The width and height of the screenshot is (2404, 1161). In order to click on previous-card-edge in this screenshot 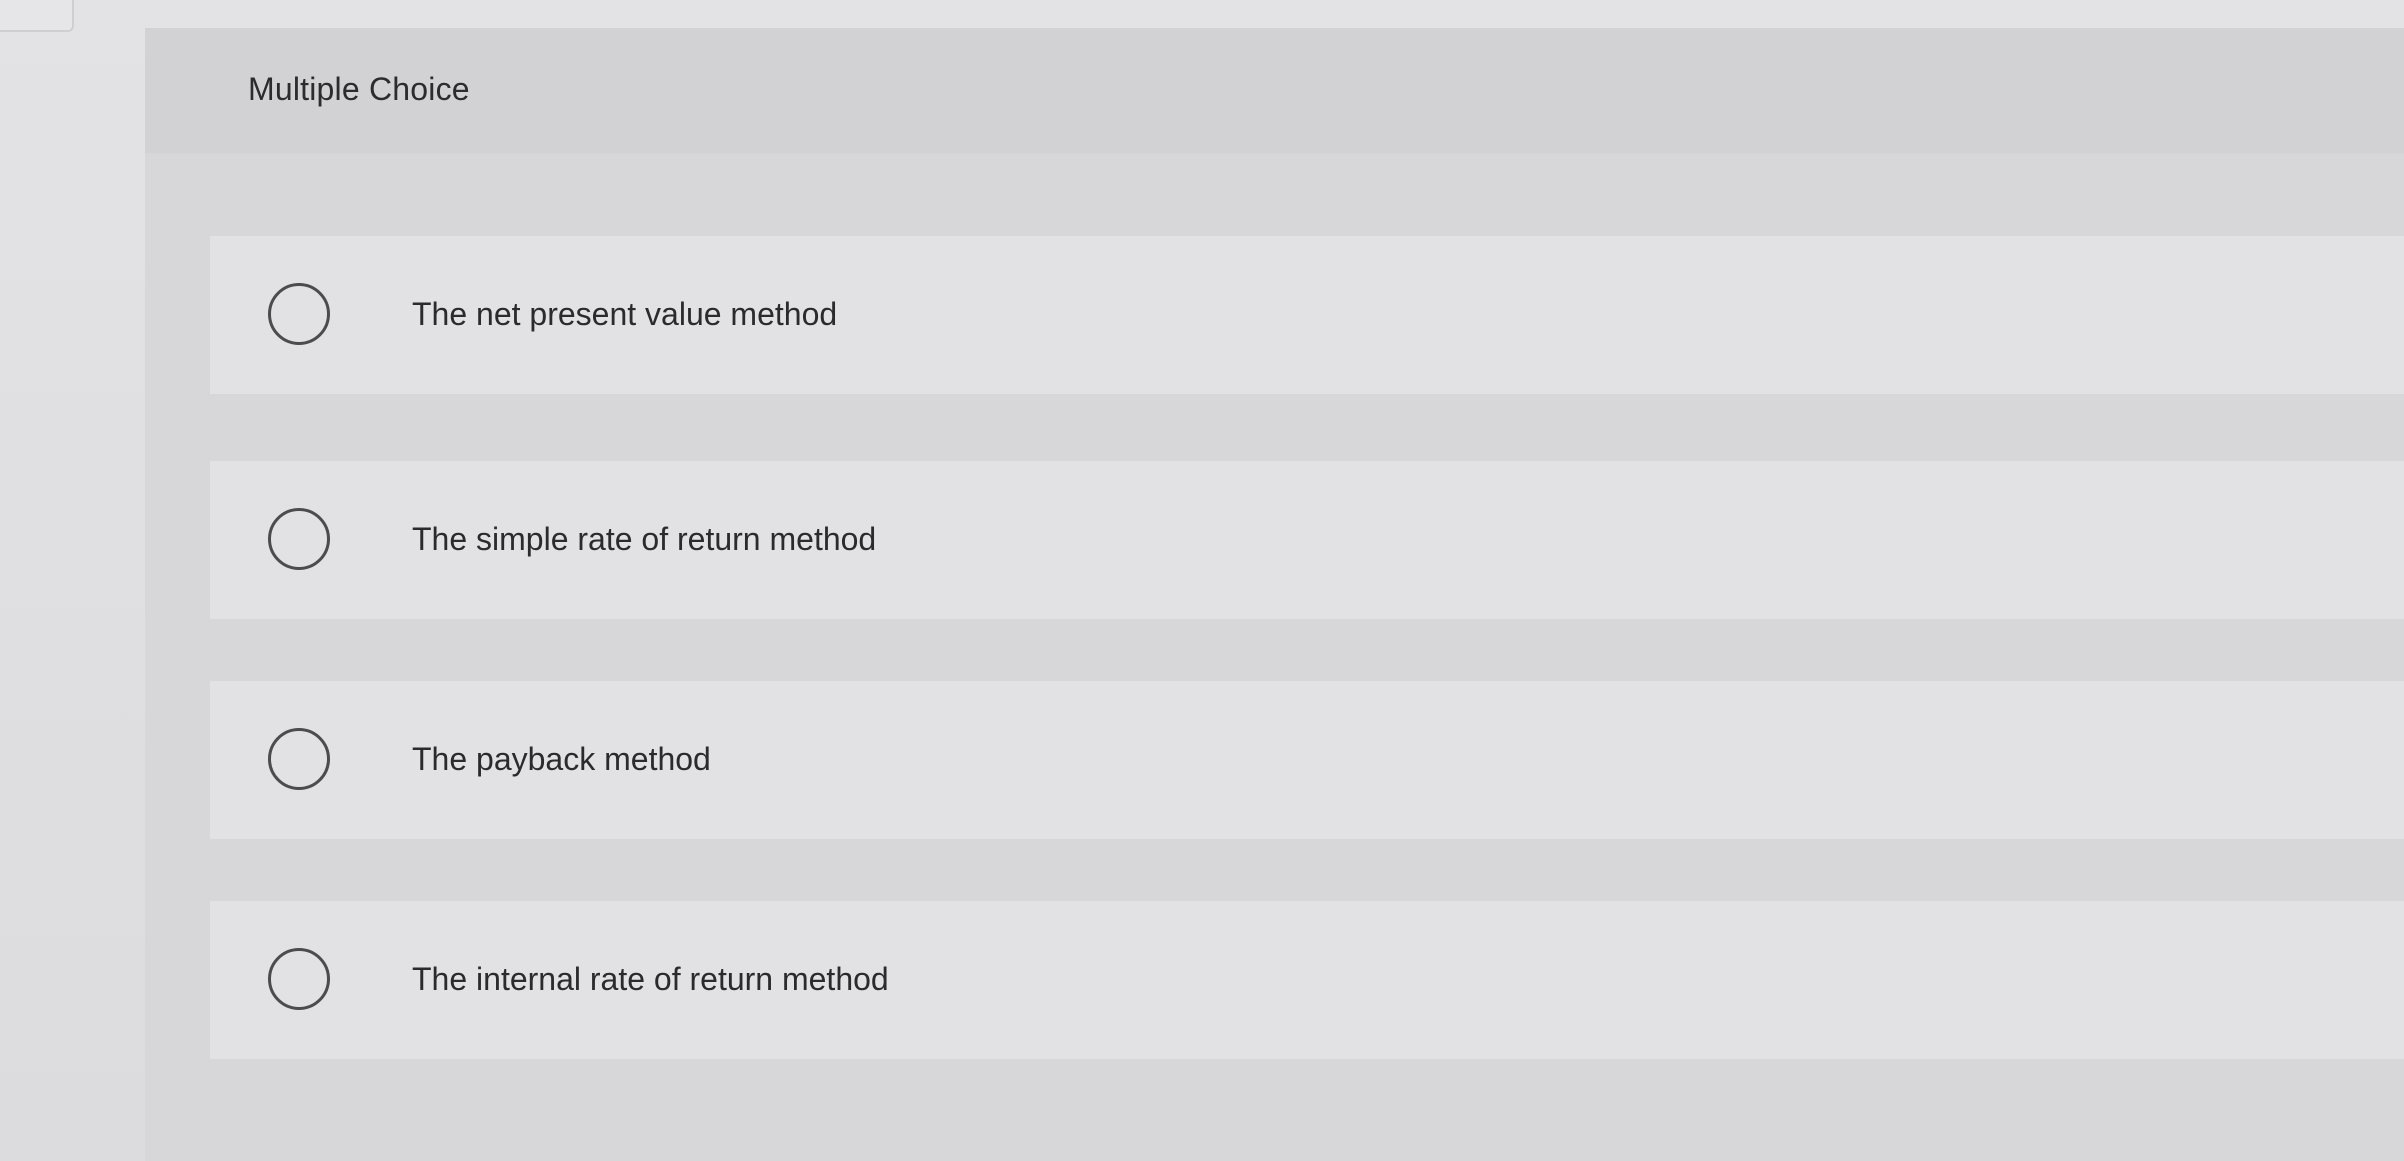, I will do `click(37, 16)`.